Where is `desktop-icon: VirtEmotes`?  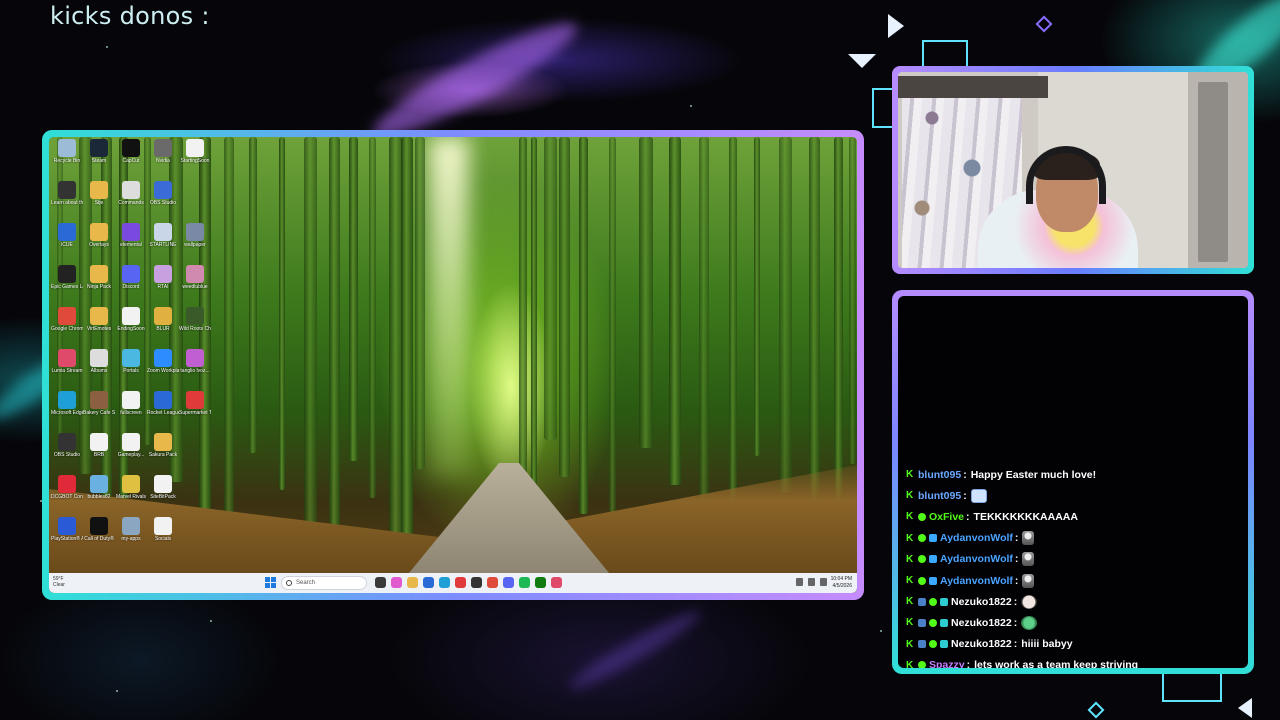 desktop-icon: VirtEmotes is located at coordinates (99, 328).